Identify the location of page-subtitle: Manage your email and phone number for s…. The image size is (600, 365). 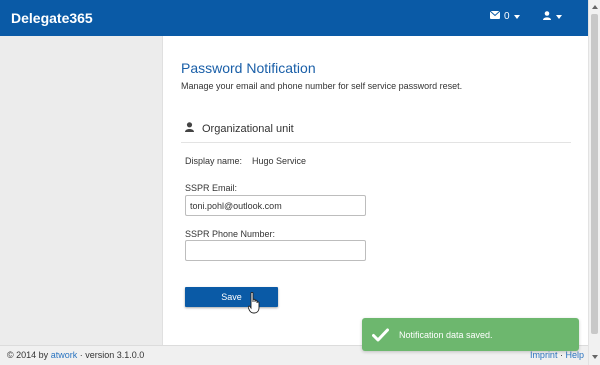
(322, 86).